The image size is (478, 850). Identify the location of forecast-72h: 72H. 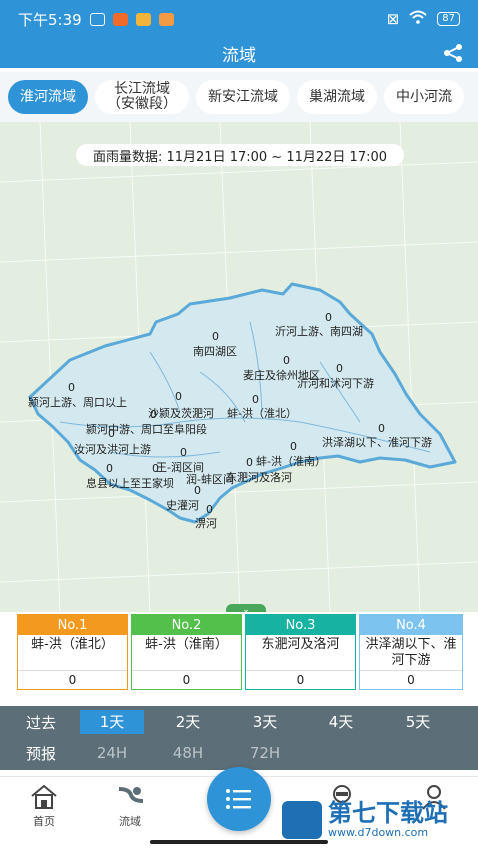
(265, 753).